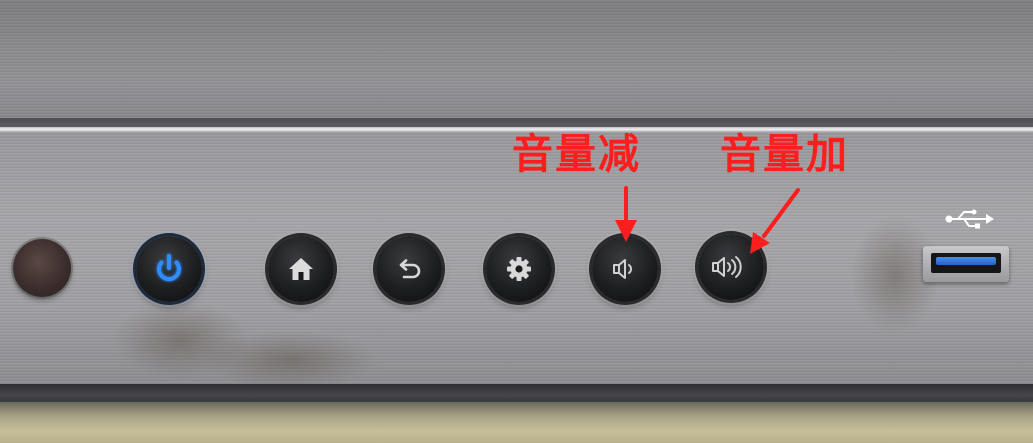 The height and width of the screenshot is (443, 1033). I want to click on power-icon, so click(169, 268).